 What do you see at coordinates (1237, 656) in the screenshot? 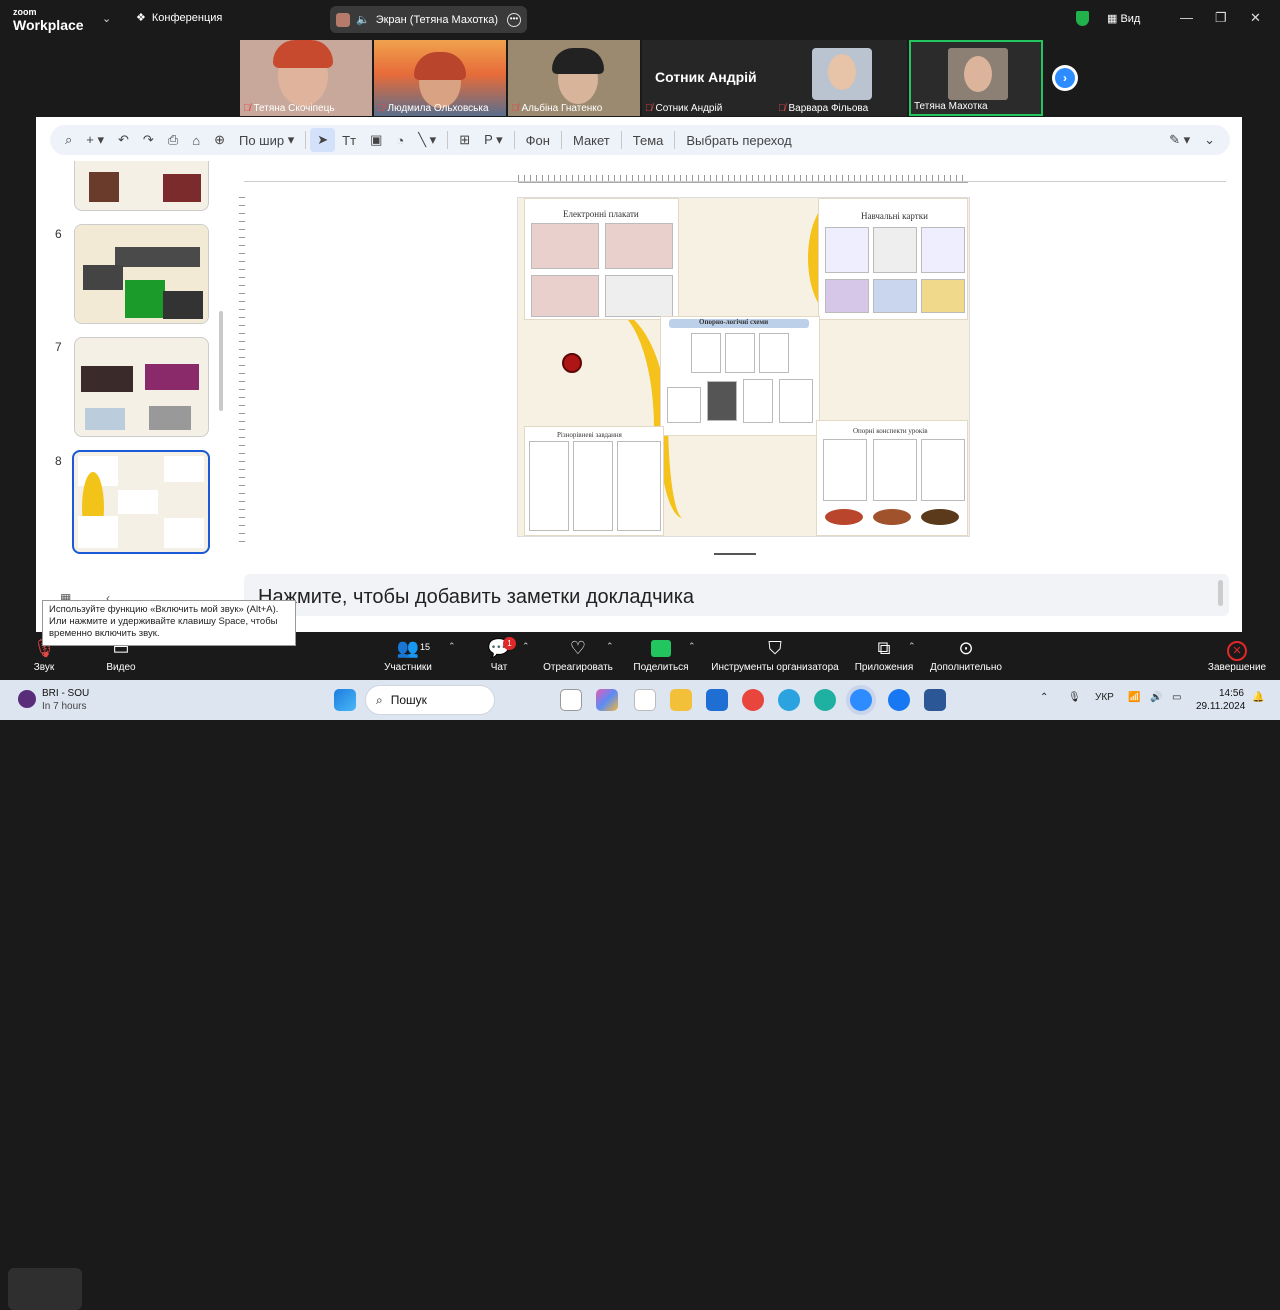
I see `end-button: ✕ Завершение` at bounding box center [1237, 656].